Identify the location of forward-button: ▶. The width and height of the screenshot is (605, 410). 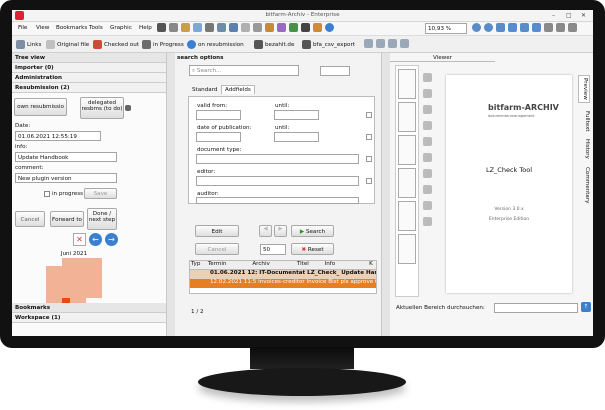
(280, 231).